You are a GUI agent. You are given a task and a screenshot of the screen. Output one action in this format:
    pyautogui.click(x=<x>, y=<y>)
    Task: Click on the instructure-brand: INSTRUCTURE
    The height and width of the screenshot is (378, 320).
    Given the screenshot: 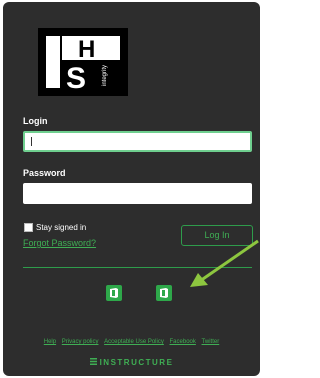 What is the action you would take?
    pyautogui.click(x=131, y=362)
    